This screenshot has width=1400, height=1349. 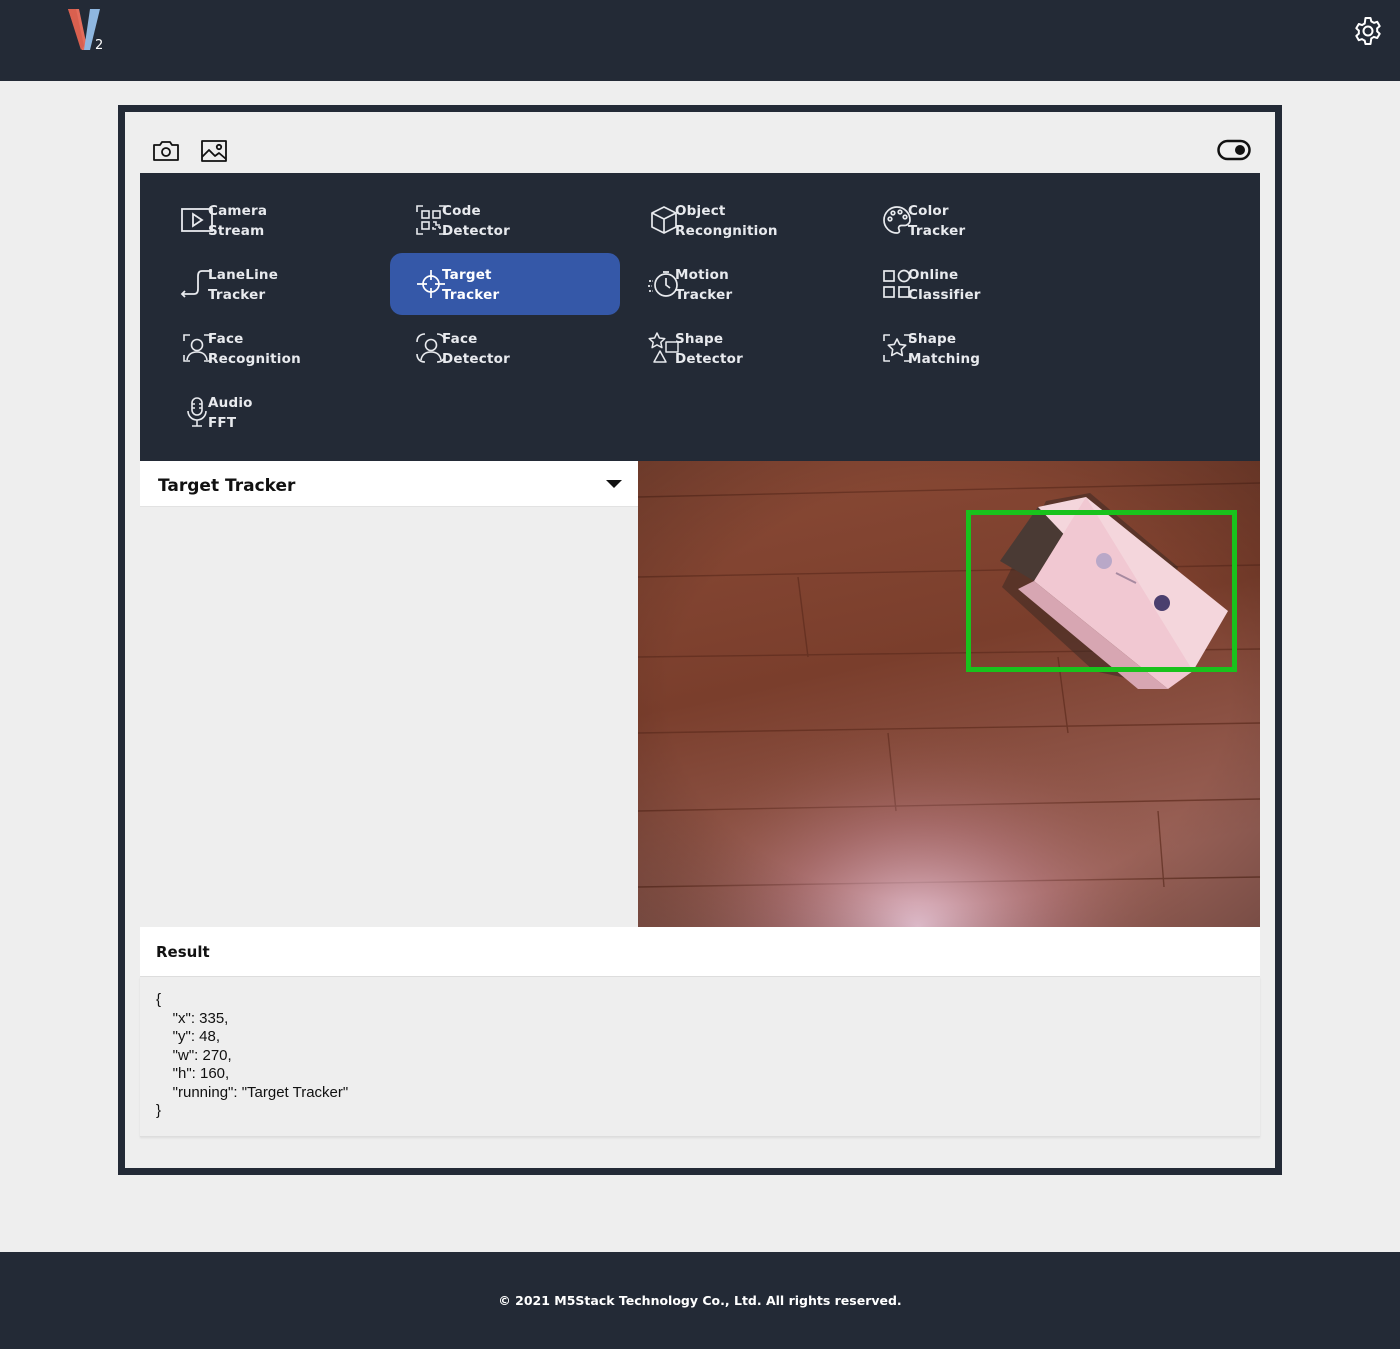 I want to click on menu-item-shape-matching: Shape Matching, so click(x=971, y=348).